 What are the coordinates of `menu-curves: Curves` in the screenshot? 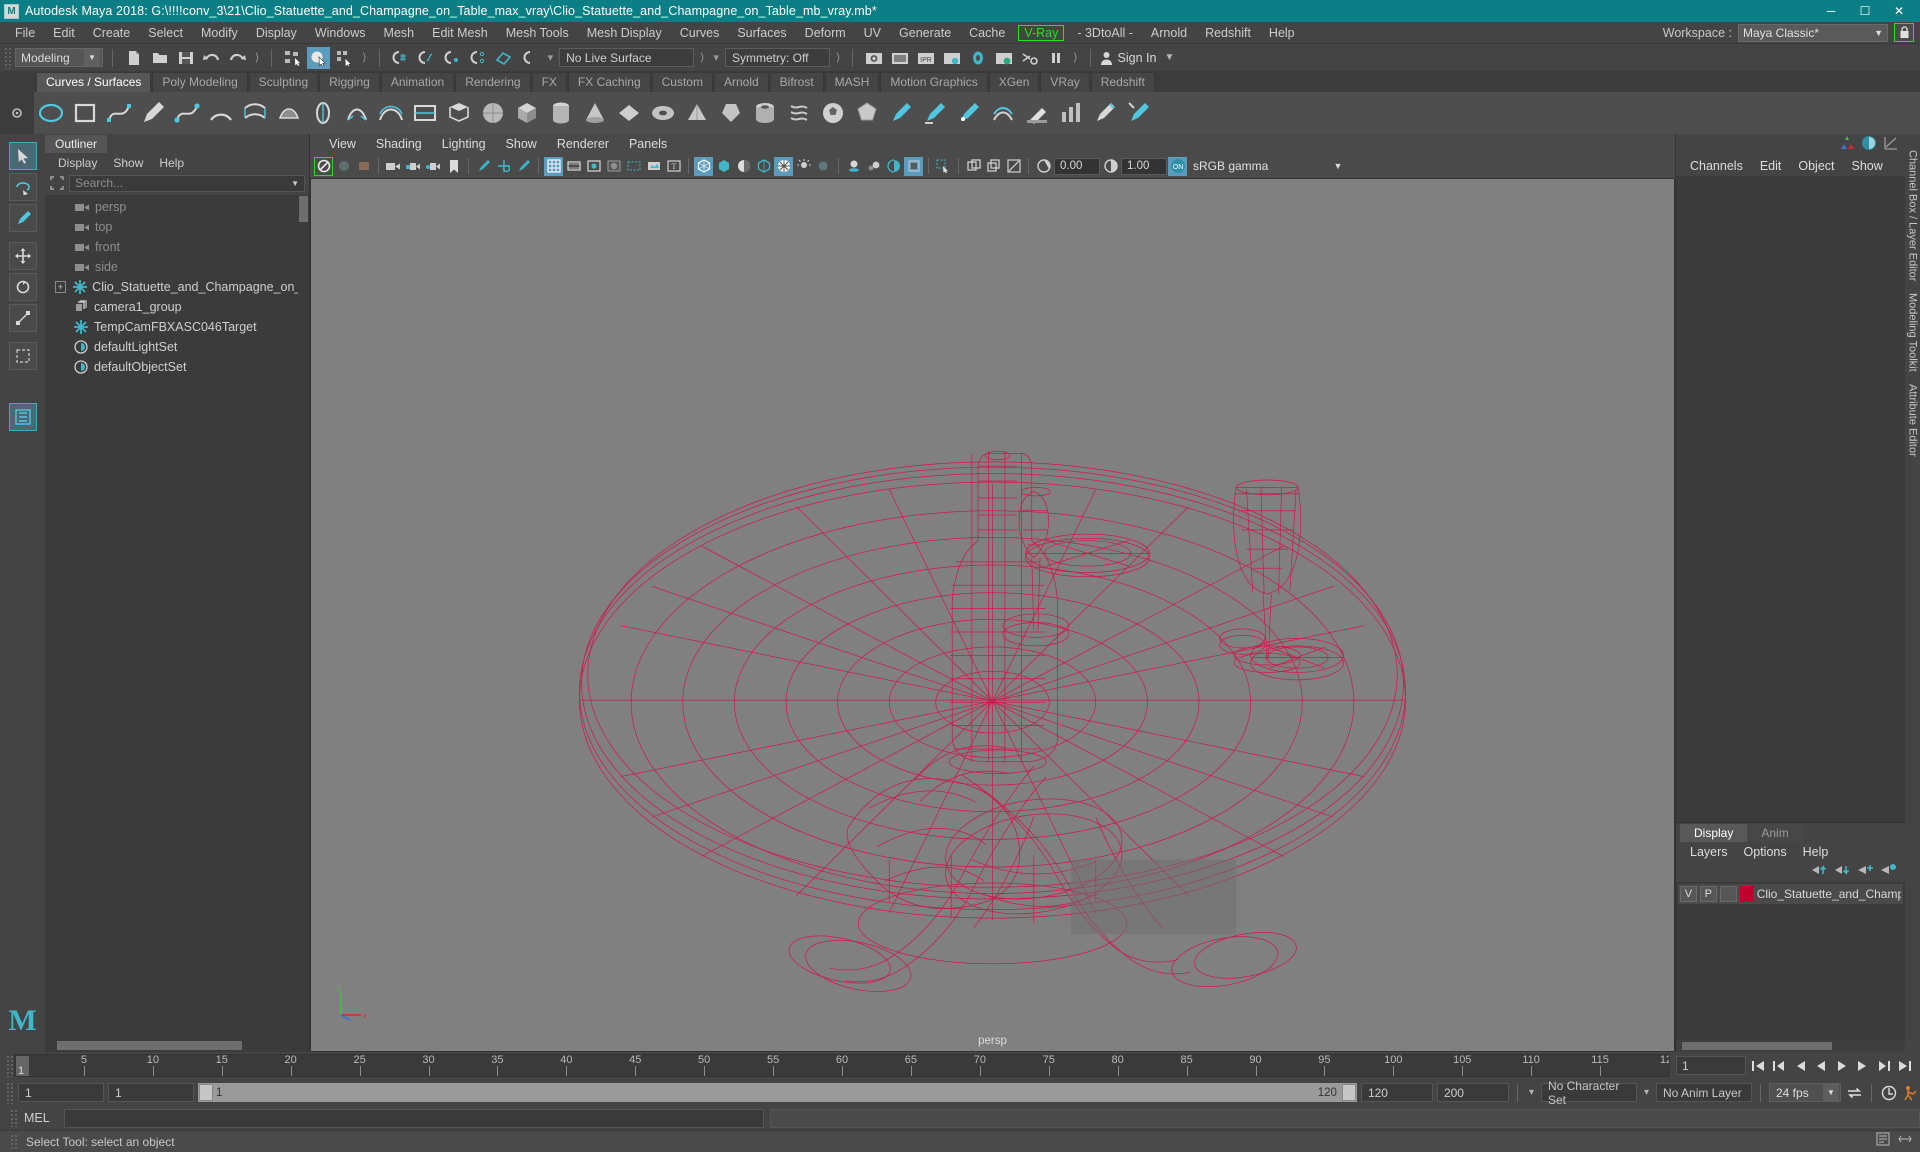 It's located at (700, 33).